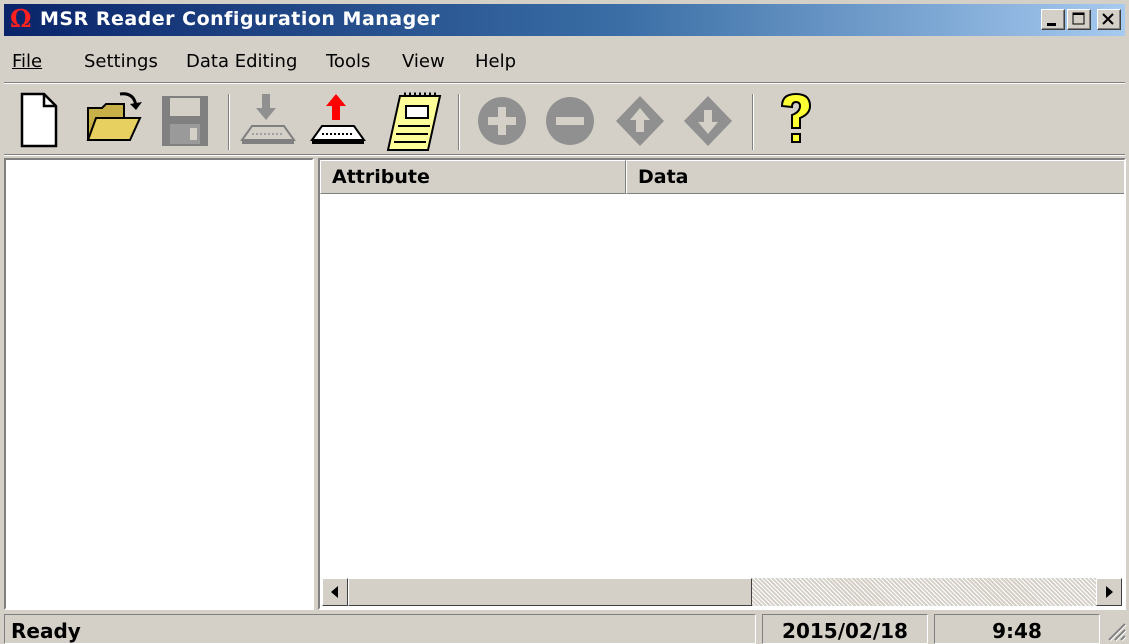 Image resolution: width=1129 pixels, height=644 pixels. I want to click on menu-view: View, so click(423, 61).